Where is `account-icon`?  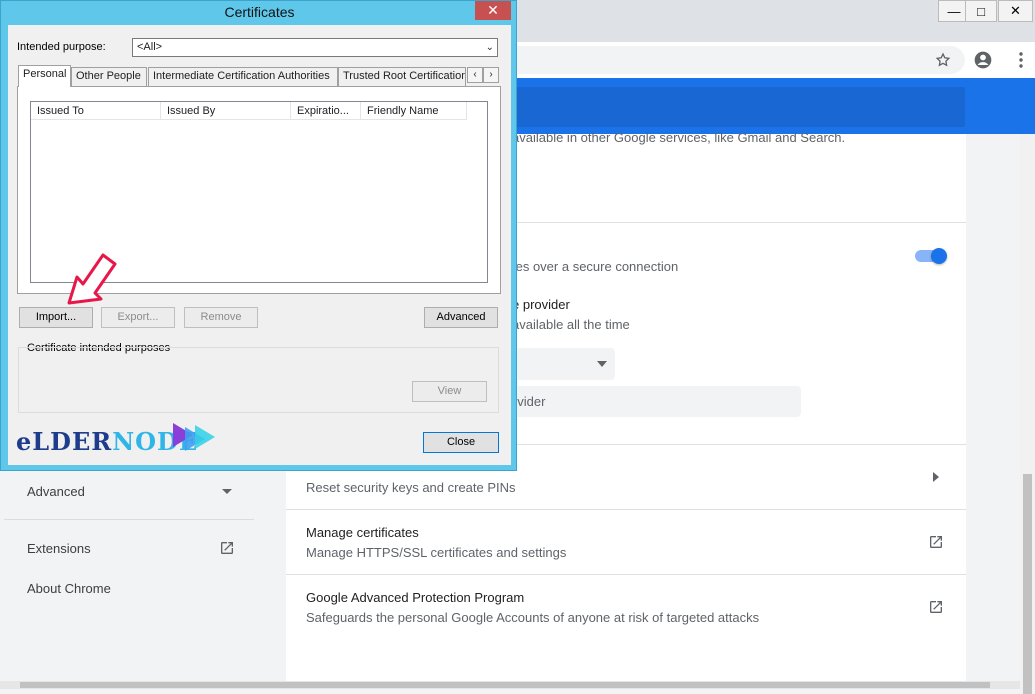
account-icon is located at coordinates (983, 60).